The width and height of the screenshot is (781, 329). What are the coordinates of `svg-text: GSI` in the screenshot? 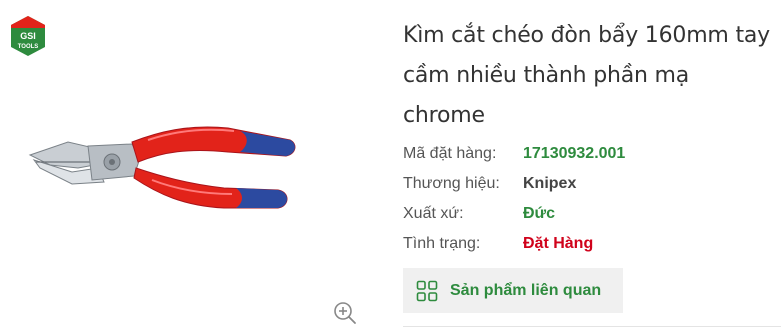 It's located at (28, 36).